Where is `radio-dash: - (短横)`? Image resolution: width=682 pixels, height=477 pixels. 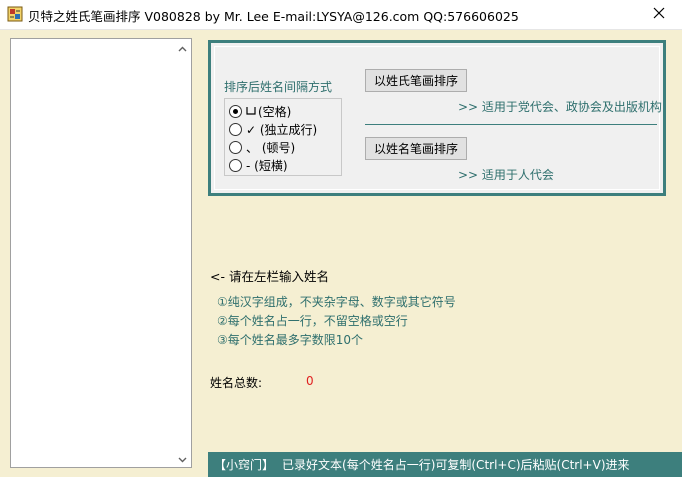
radio-dash: - (短横) is located at coordinates (258, 165).